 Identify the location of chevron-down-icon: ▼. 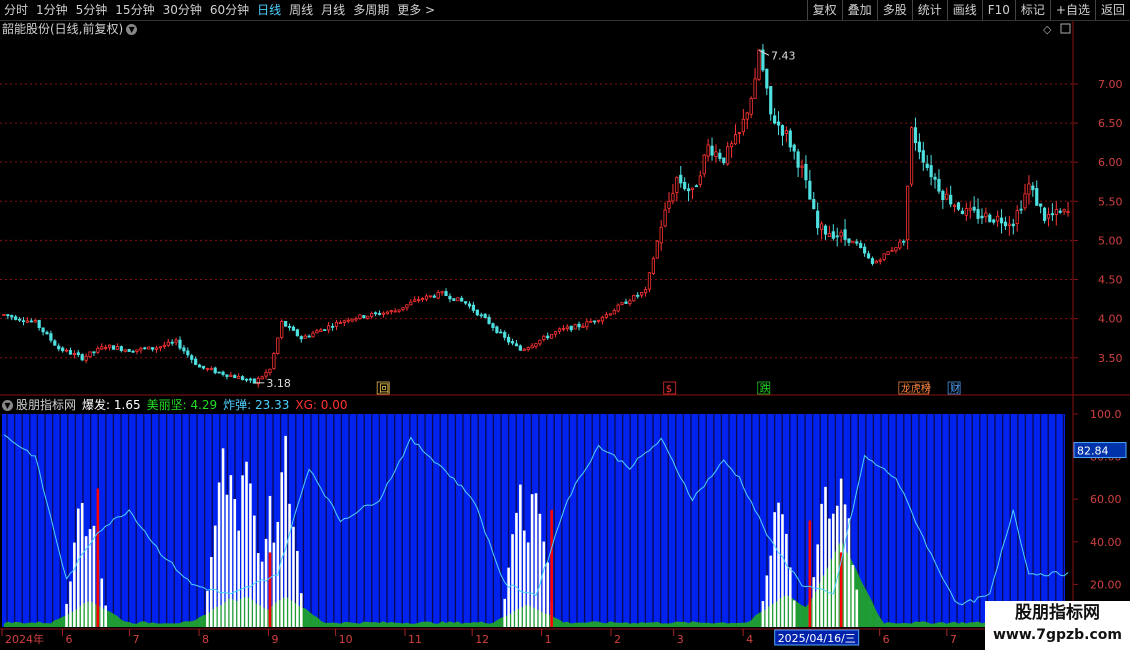
(7, 405).